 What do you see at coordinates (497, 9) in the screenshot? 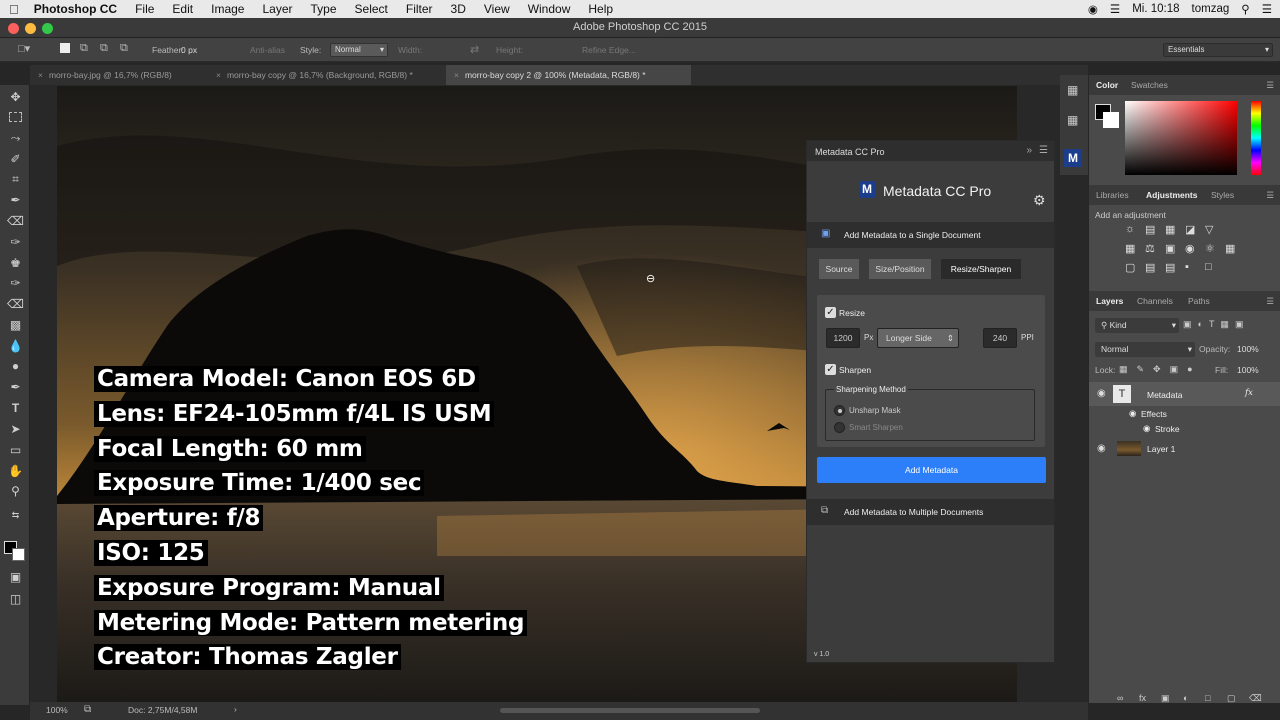
I see `menu-view: View` at bounding box center [497, 9].